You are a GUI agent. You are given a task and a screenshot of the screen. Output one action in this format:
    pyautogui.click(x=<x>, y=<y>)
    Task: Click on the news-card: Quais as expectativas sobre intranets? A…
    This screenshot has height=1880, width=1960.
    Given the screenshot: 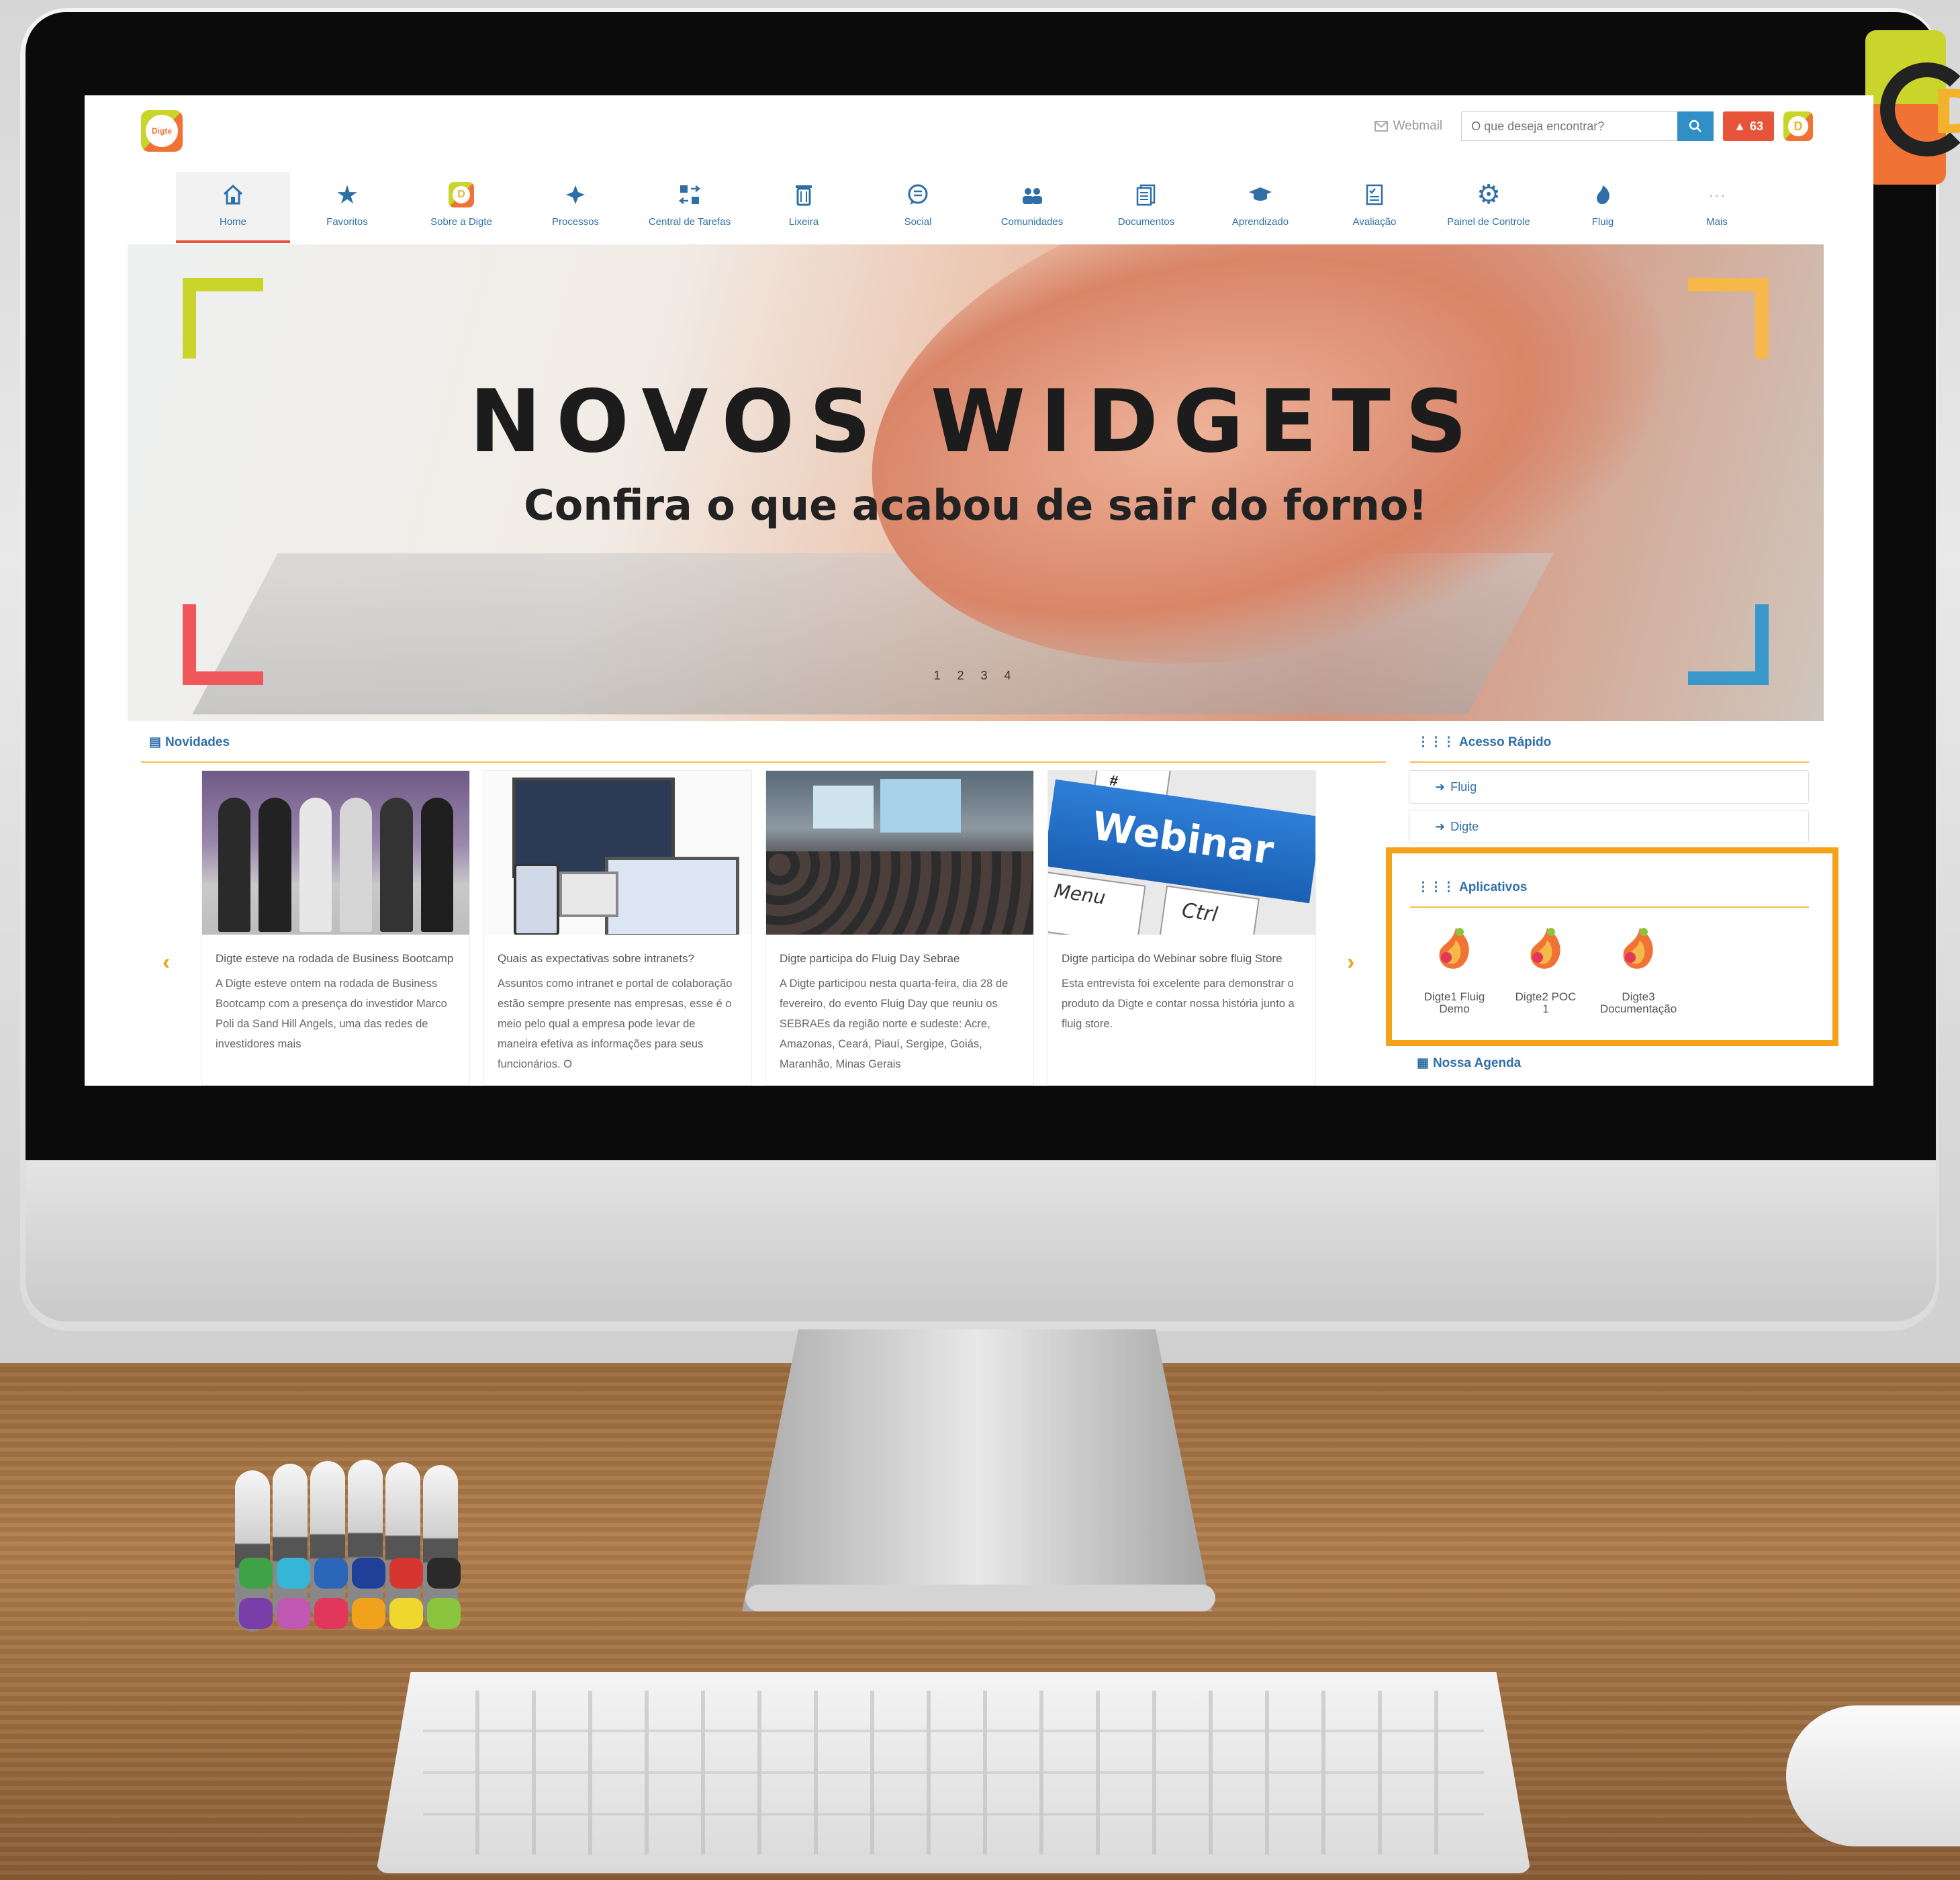 What is the action you would take?
    pyautogui.click(x=617, y=928)
    